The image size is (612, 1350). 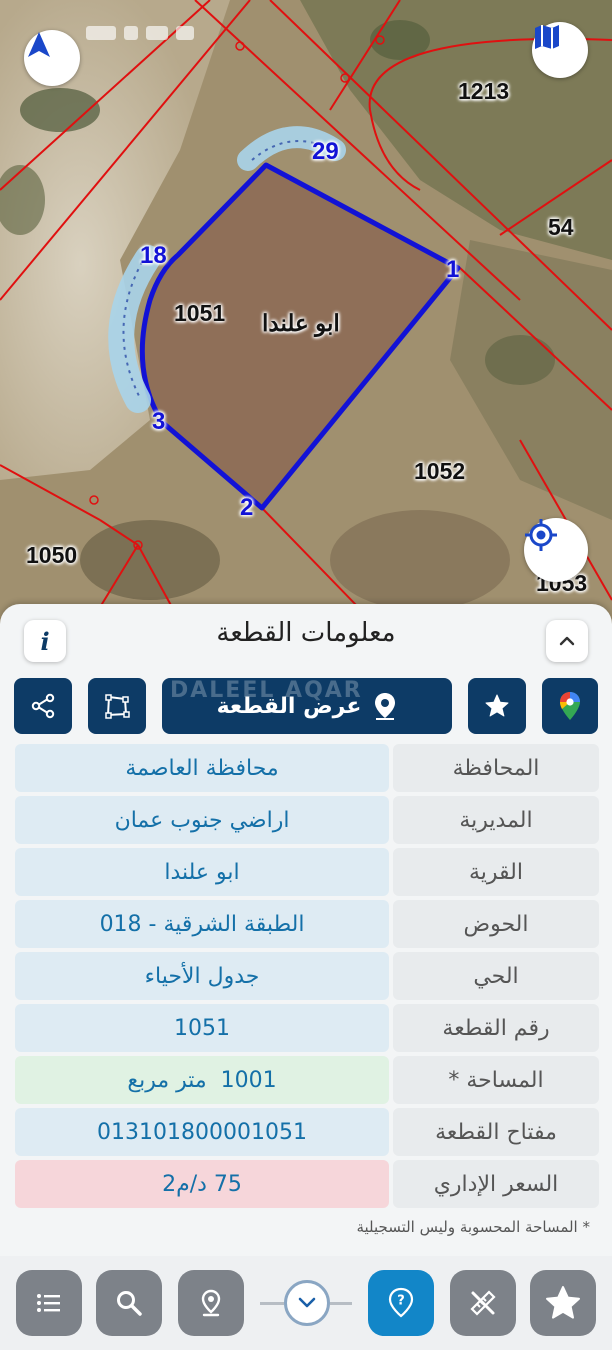 What do you see at coordinates (541, 535) in the screenshot?
I see `crosshair-locate-icon` at bounding box center [541, 535].